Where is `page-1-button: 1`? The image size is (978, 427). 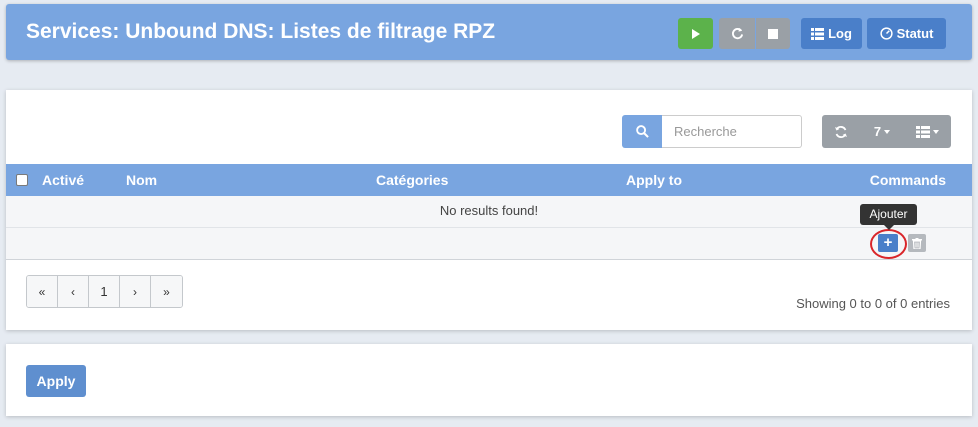
page-1-button: 1 is located at coordinates (104, 291).